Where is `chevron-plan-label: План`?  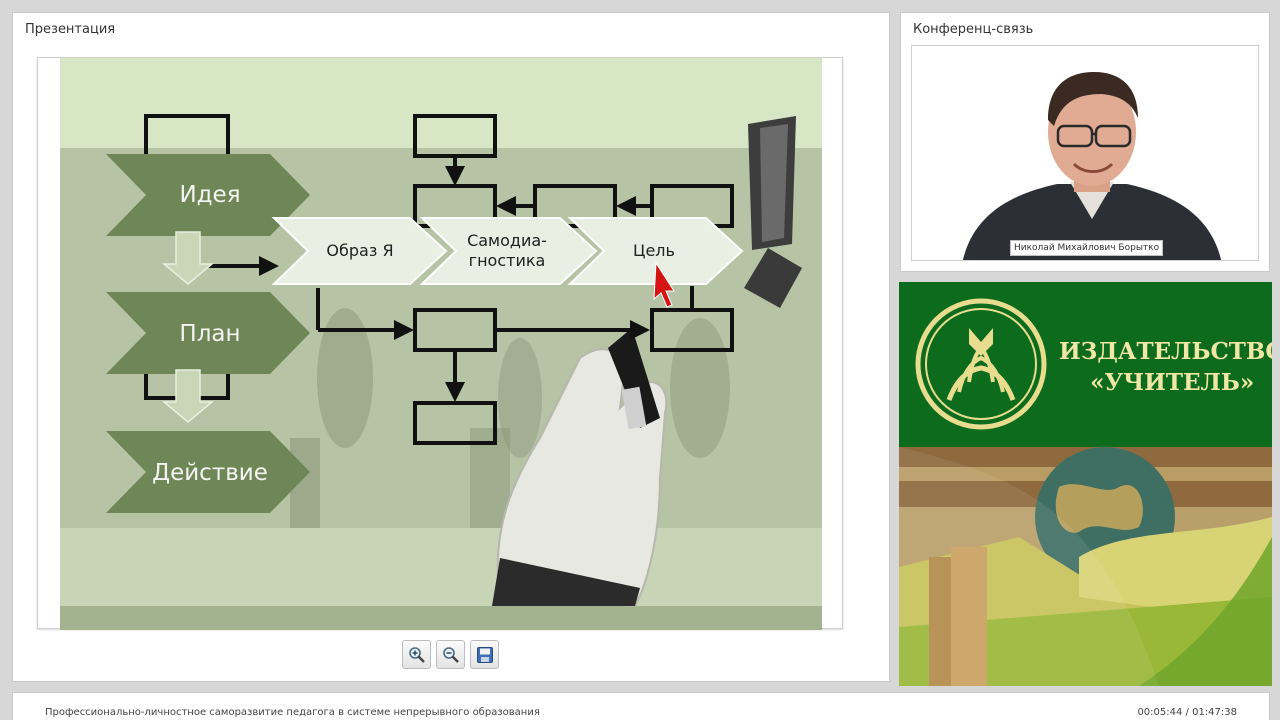
chevron-plan-label: План is located at coordinates (209, 334).